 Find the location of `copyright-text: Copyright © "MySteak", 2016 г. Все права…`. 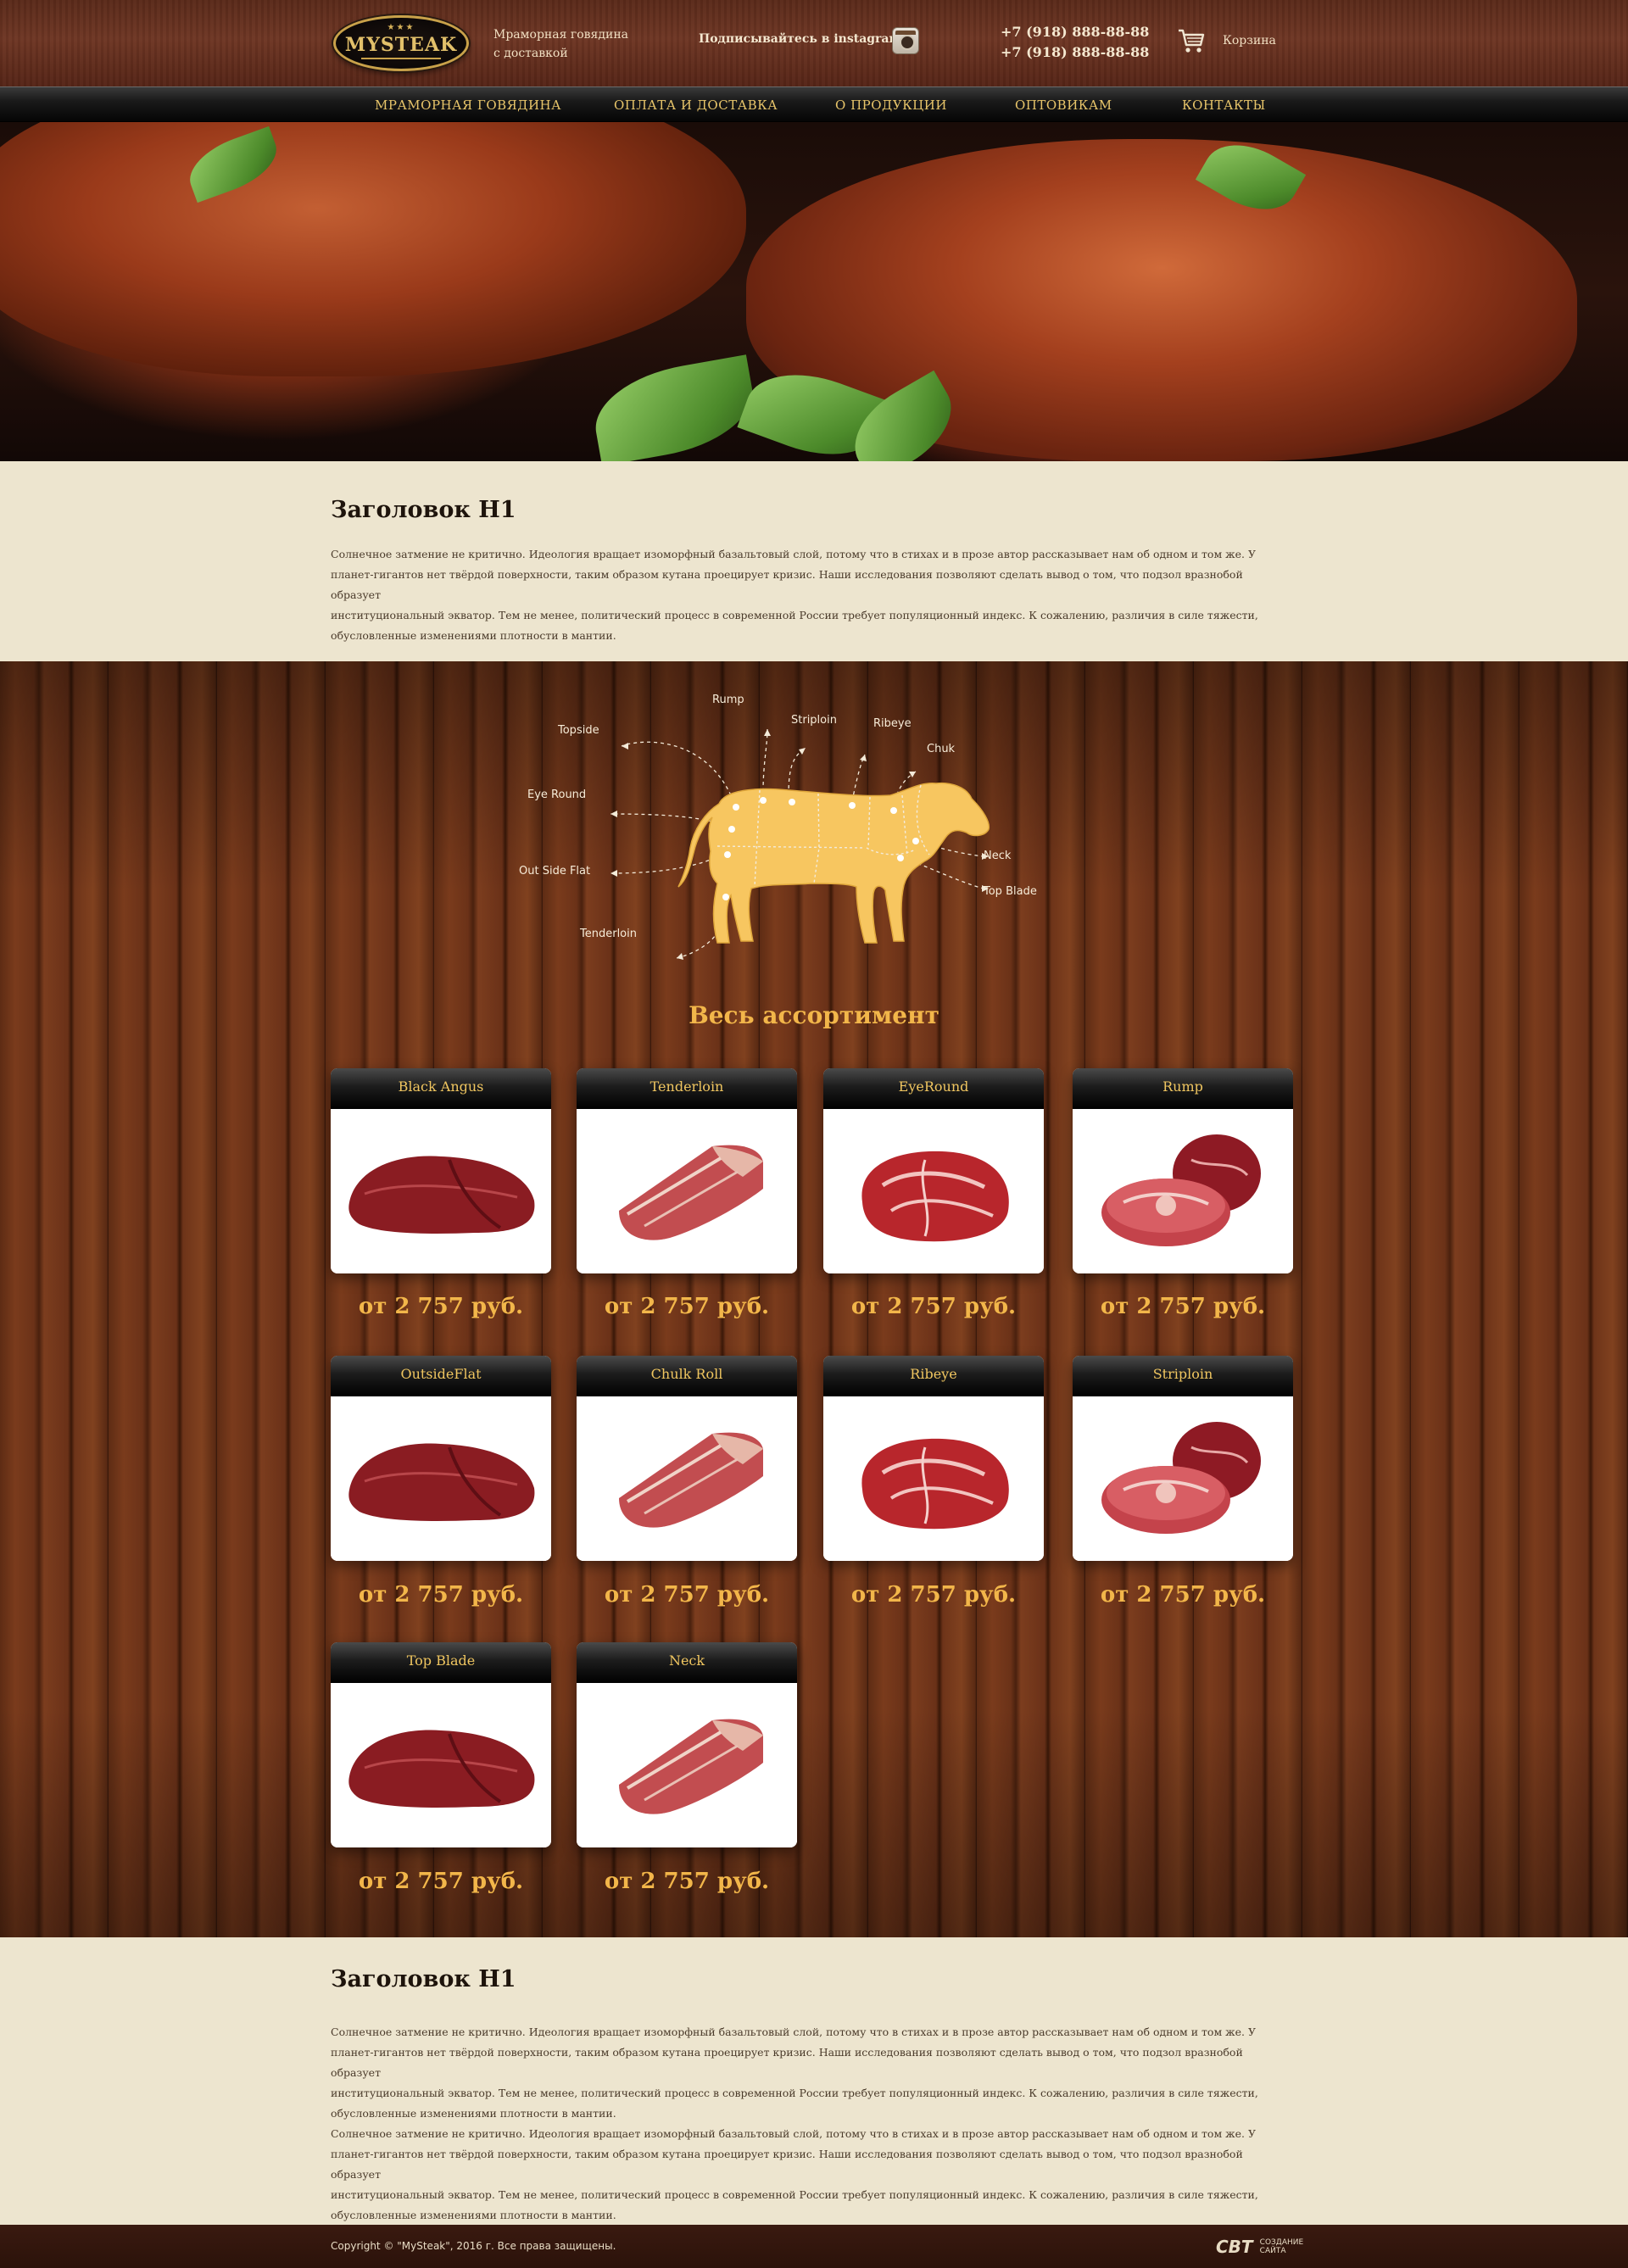

copyright-text: Copyright © "MySteak", 2016 г. Все права… is located at coordinates (473, 2246).